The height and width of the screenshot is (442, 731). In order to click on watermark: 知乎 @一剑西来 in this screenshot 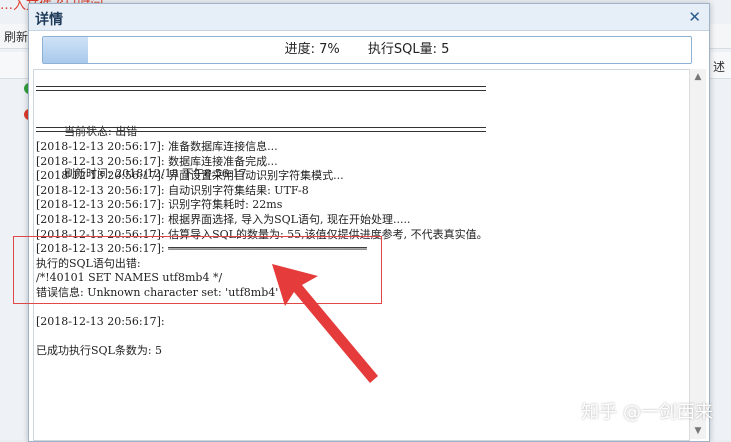, I will do `click(647, 412)`.